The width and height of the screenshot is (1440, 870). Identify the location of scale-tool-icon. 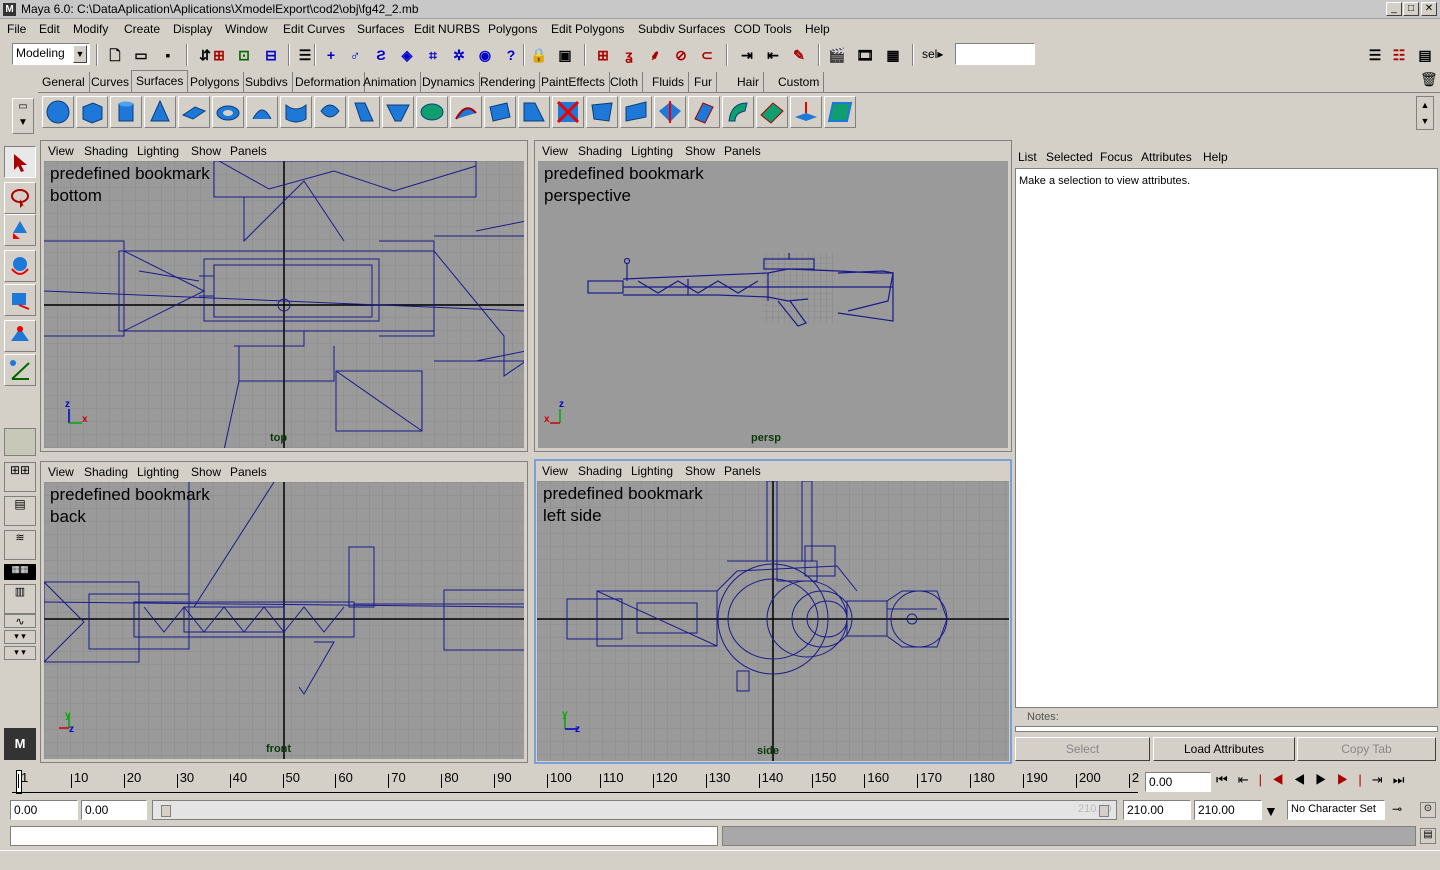
(20, 300).